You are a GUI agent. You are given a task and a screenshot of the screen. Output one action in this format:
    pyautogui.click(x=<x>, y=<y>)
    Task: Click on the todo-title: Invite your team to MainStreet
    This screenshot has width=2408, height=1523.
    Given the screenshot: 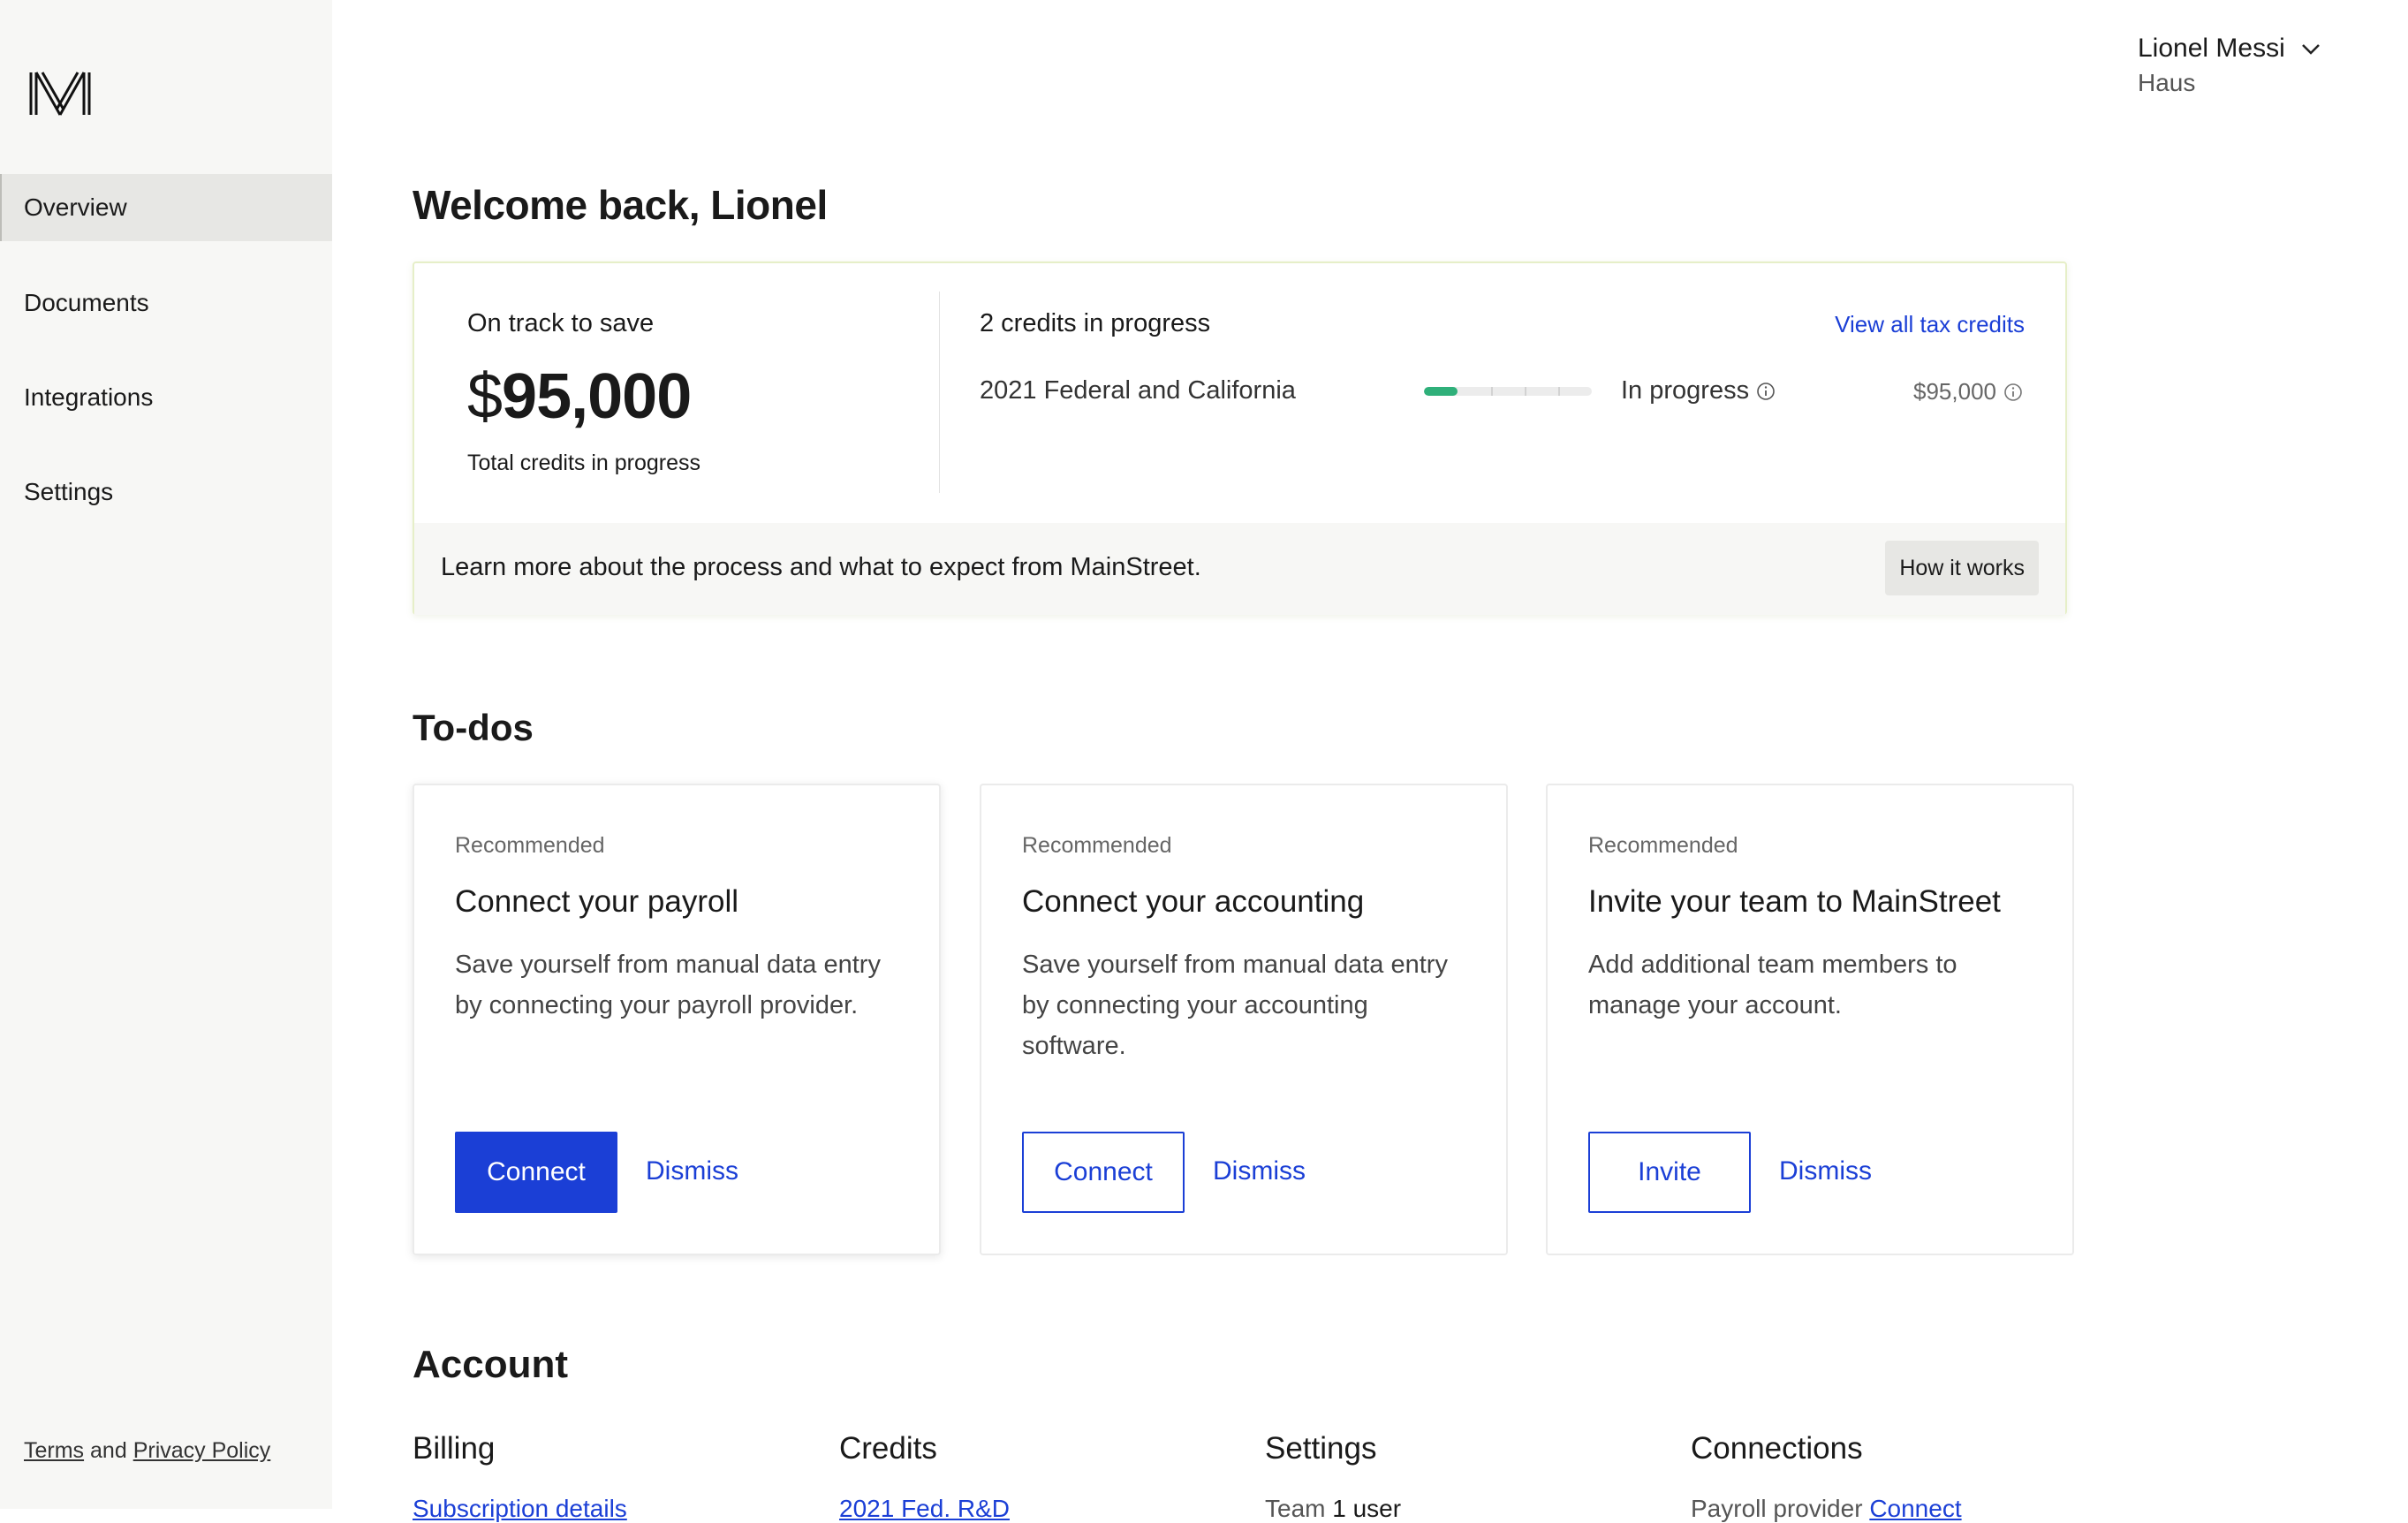 What is the action you would take?
    pyautogui.click(x=1794, y=901)
    